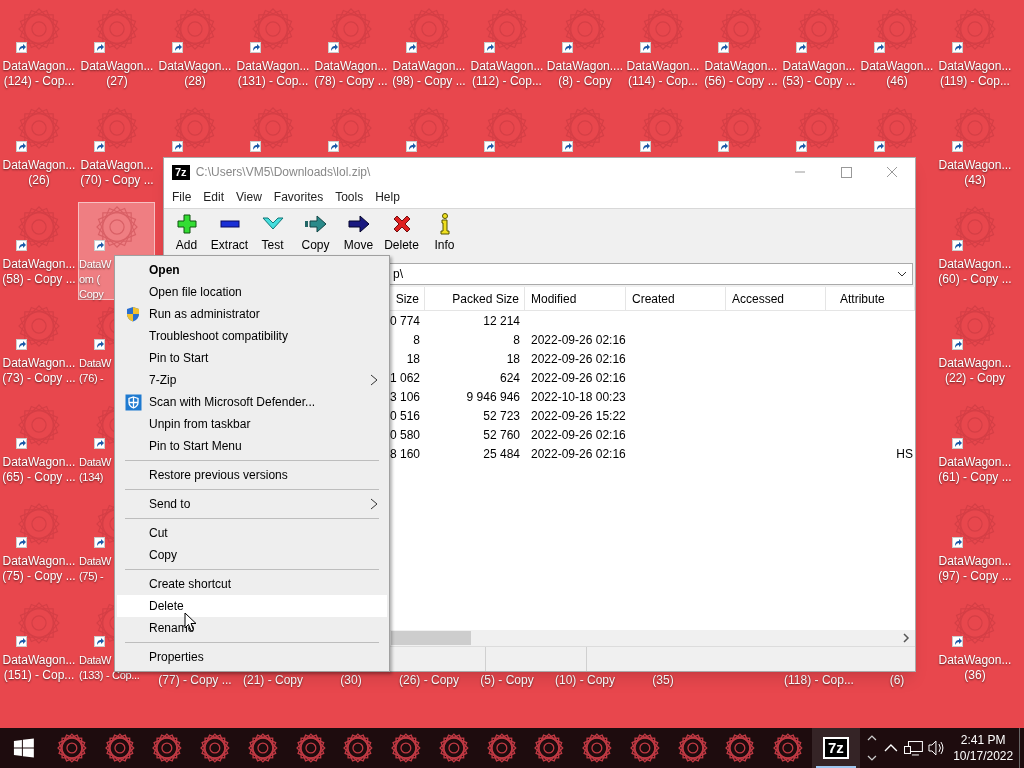  Describe the element at coordinates (404, 397) in the screenshot. I see `table-cell: 3 106` at that location.